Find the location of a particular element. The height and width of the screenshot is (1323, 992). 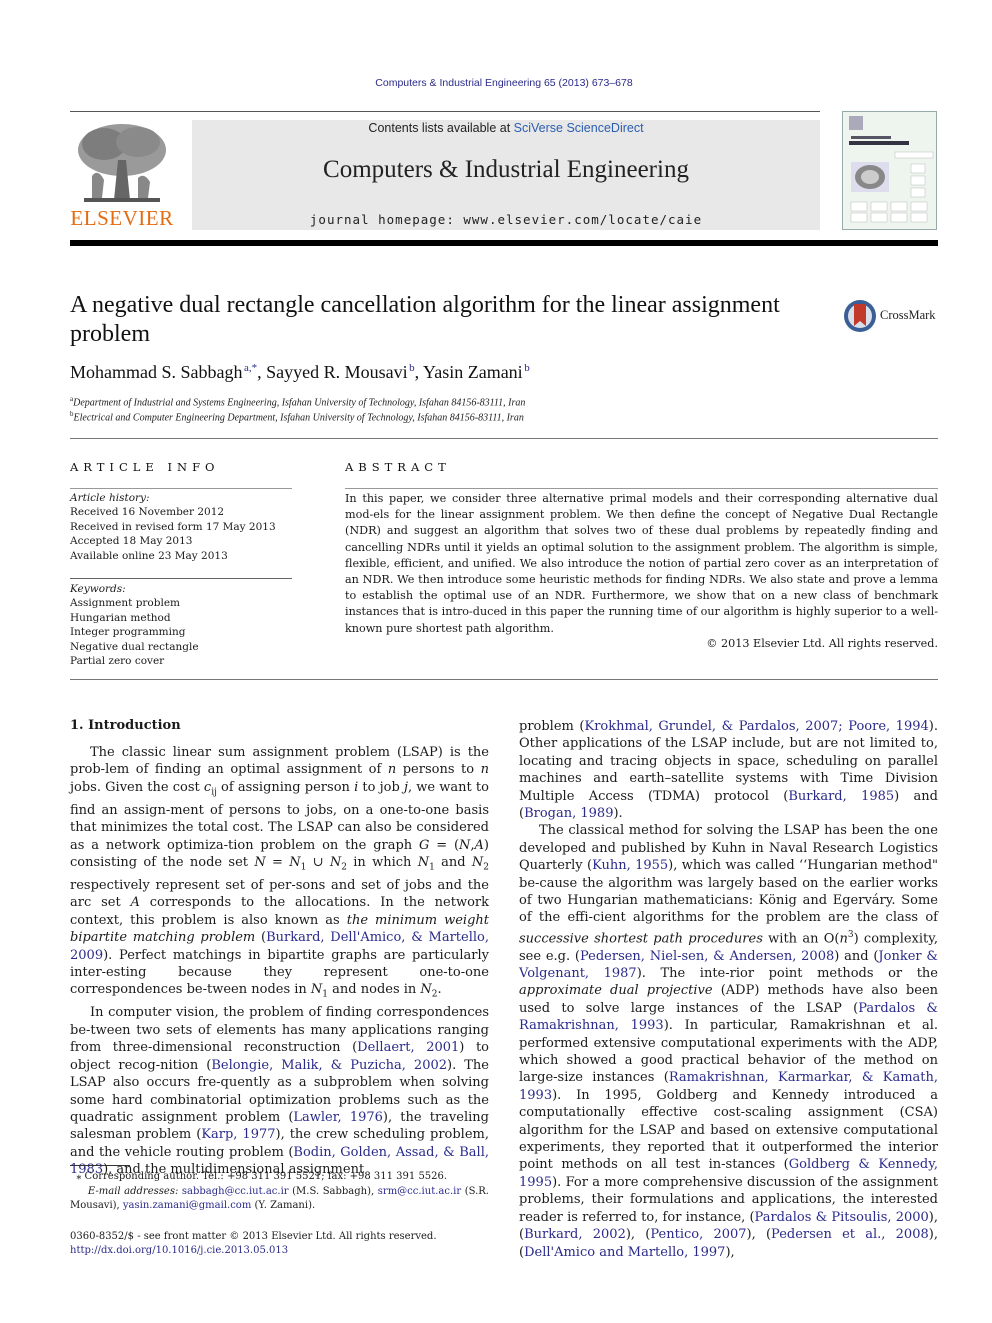

citation-link: Kuhn, 1955 is located at coordinates (630, 865).